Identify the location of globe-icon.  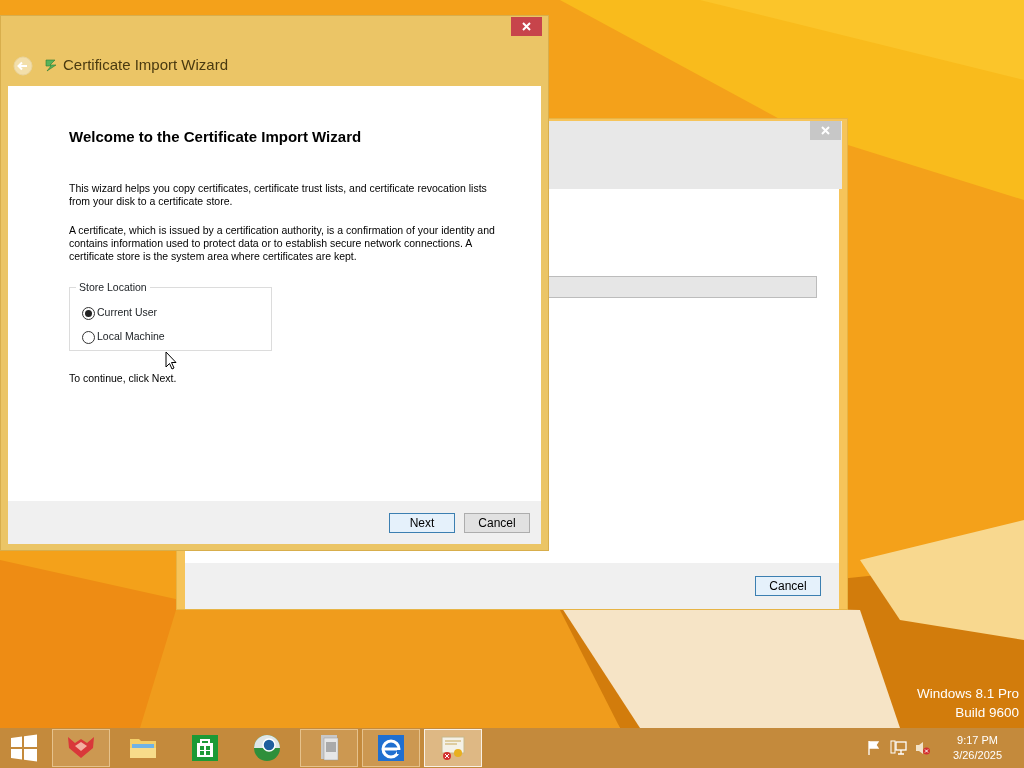
(267, 748).